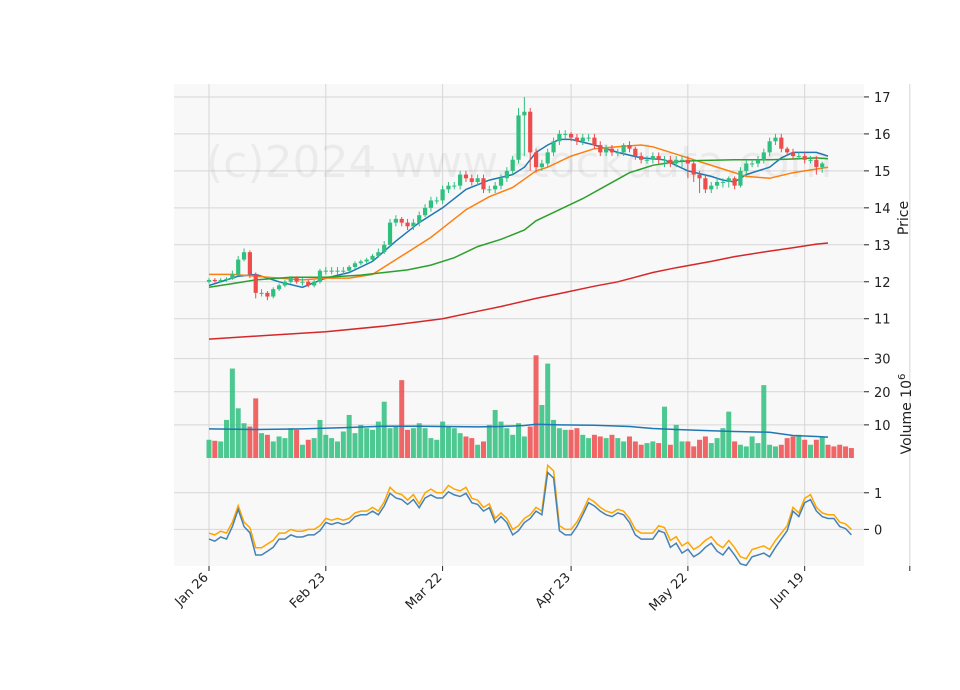  I want to click on x-tick-label: Jan 26, so click(192, 590).